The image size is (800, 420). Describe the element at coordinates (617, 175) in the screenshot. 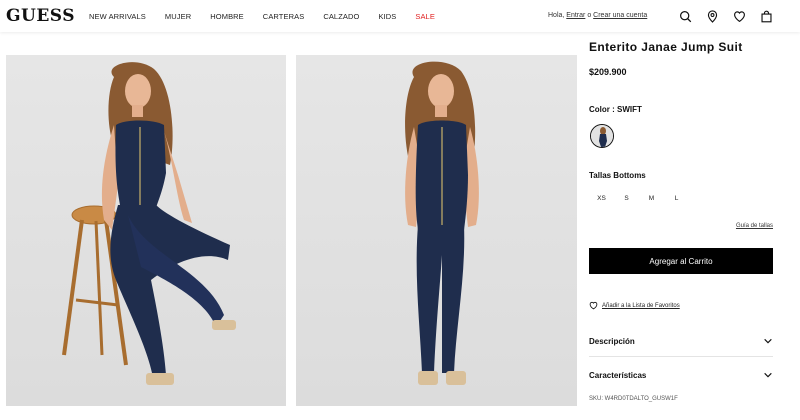

I see `sizes-label: Tallas Bottoms` at that location.